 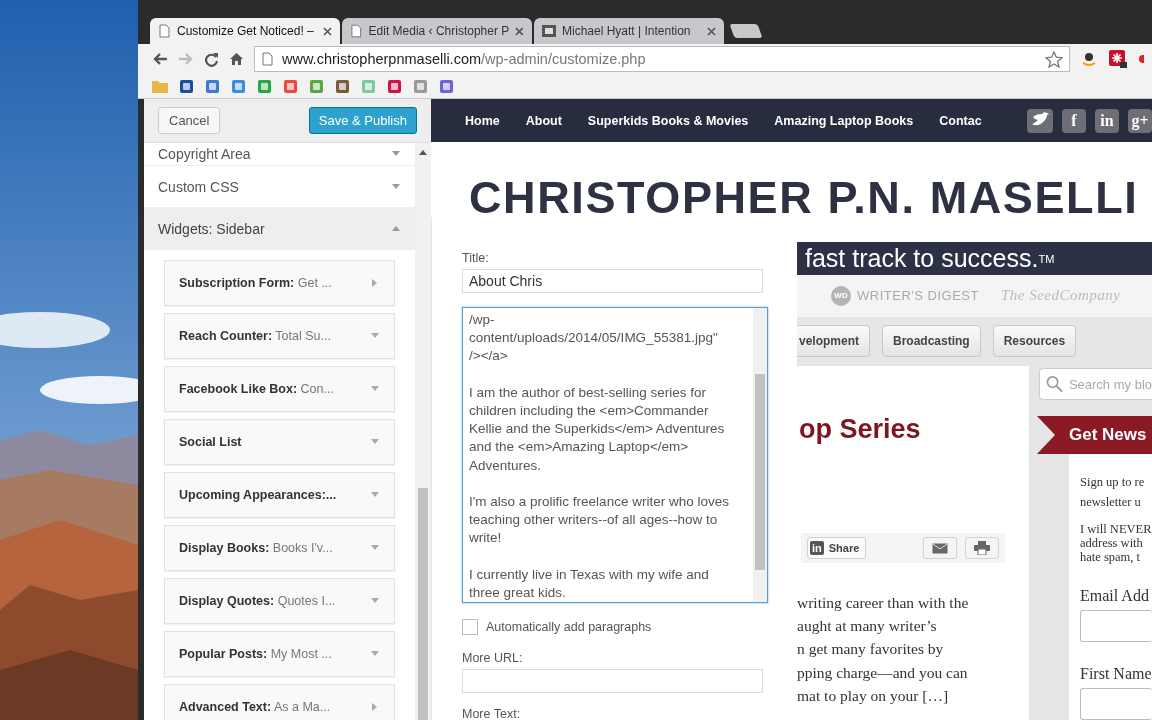 I want to click on category-button: velopment, so click(x=833, y=341).